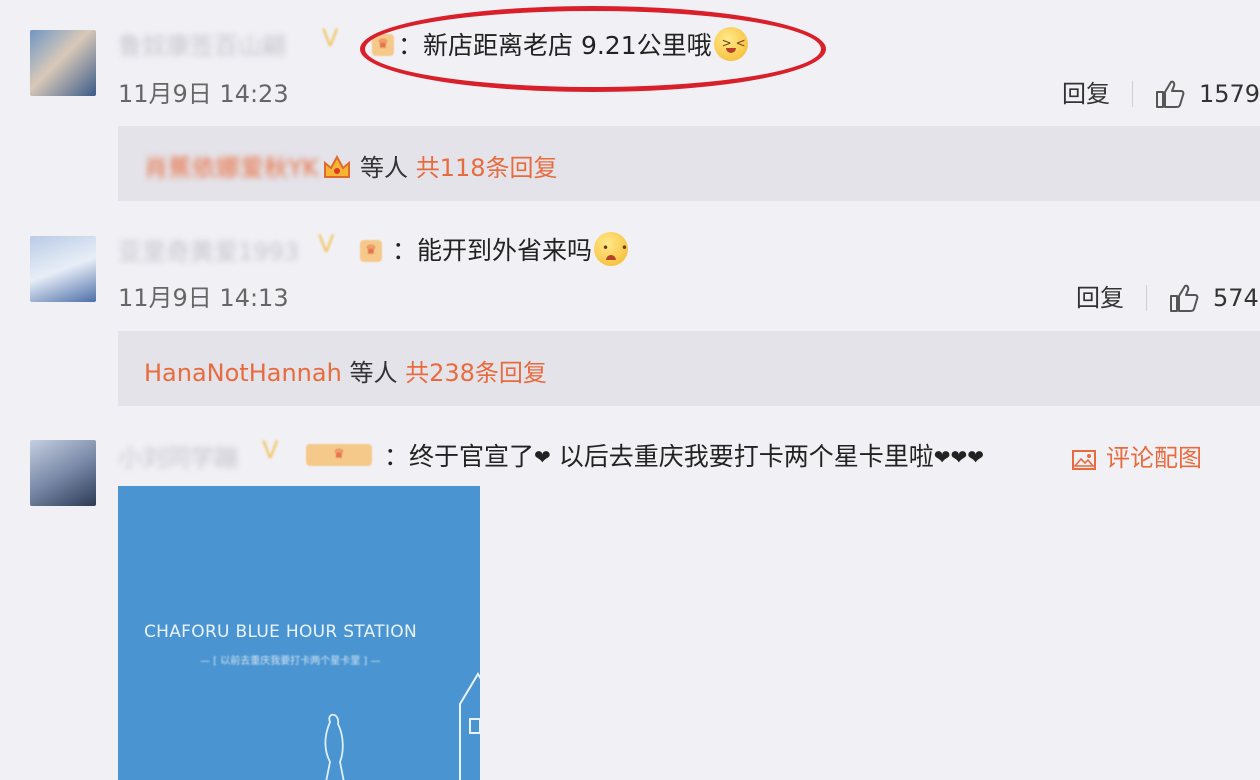 Image resolution: width=1260 pixels, height=780 pixels. What do you see at coordinates (290, 661) in the screenshot?
I see `attached-image-subtitle: — [ 以前去重庆我要打卡两个星卡里 ] —` at bounding box center [290, 661].